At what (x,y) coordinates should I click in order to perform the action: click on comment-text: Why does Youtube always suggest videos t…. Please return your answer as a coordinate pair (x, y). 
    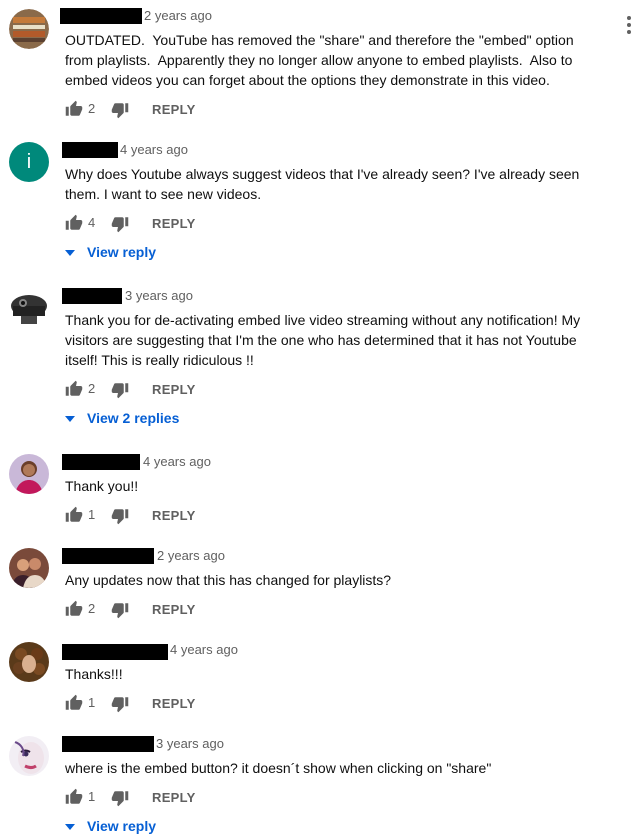
    Looking at the image, I should click on (324, 184).